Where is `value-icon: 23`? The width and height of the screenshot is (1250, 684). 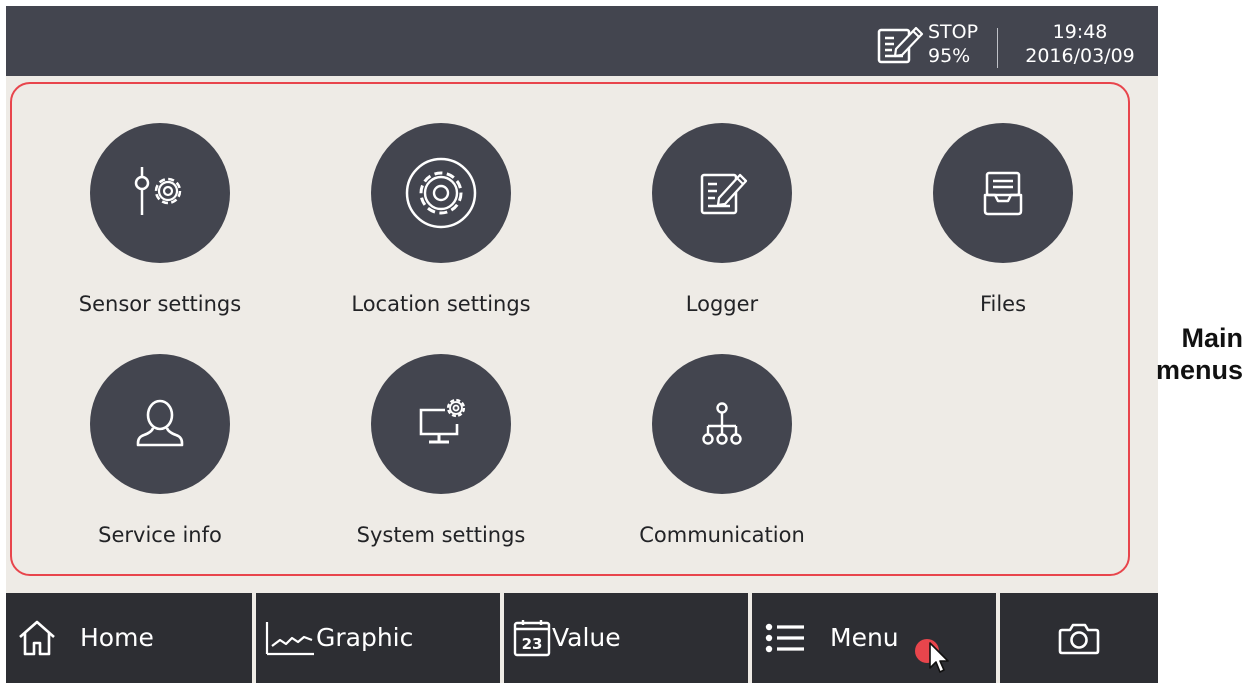 value-icon: 23 is located at coordinates (532, 638).